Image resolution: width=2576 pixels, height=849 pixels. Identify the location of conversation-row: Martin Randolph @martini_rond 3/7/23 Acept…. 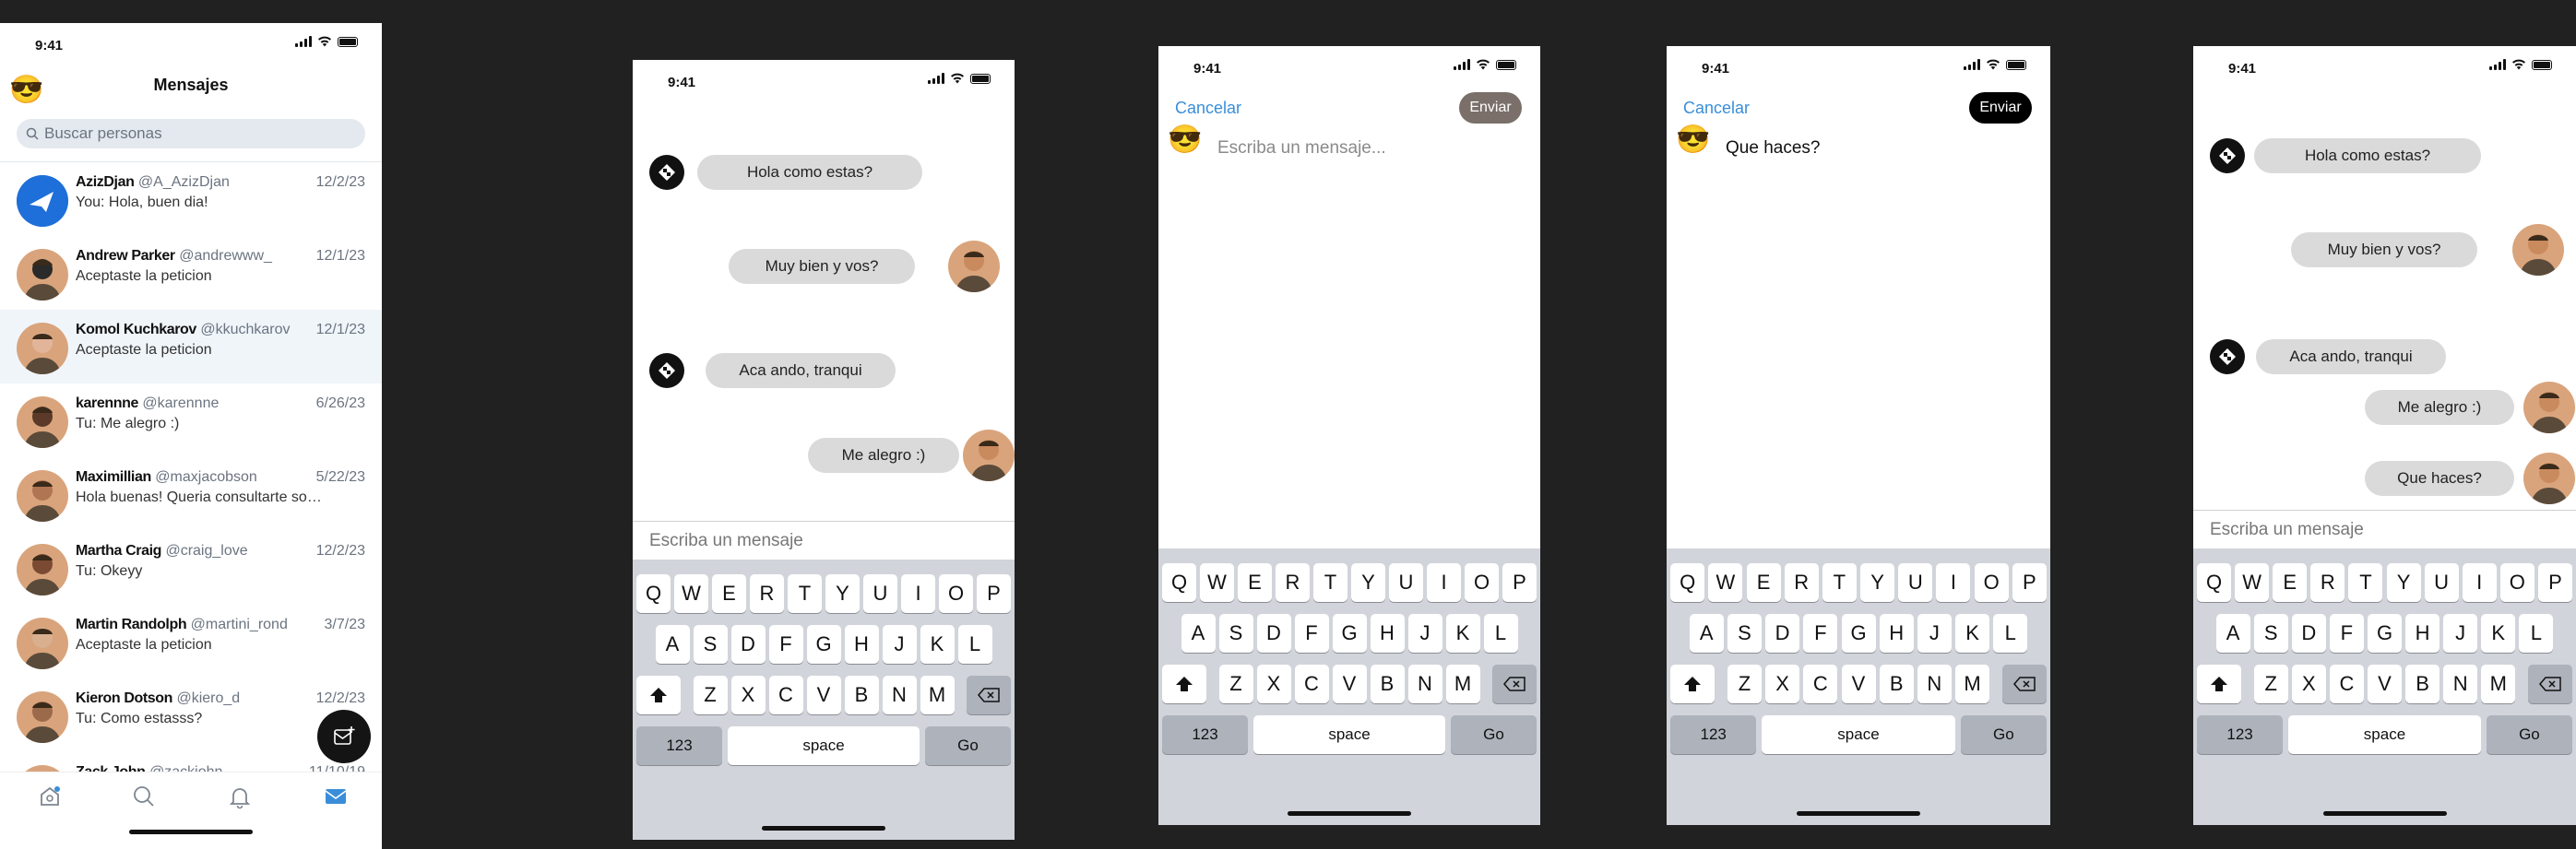
(191, 641).